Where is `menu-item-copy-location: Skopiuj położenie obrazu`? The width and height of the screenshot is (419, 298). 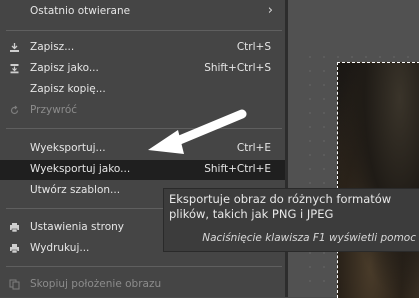
menu-item-copy-location: Skopiuj położenie obrazu is located at coordinates (142, 285).